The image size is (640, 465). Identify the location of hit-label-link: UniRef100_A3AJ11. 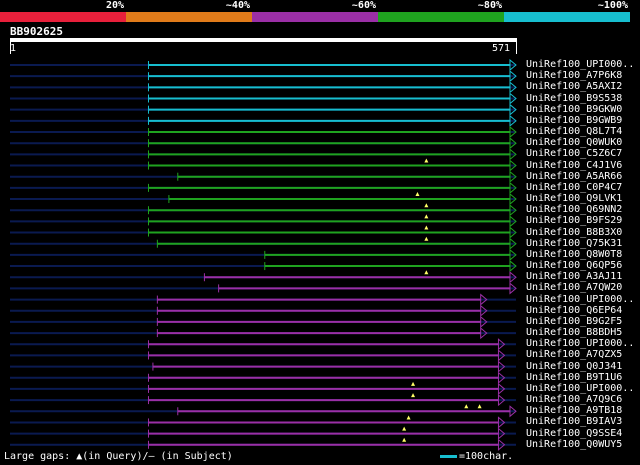
(574, 276).